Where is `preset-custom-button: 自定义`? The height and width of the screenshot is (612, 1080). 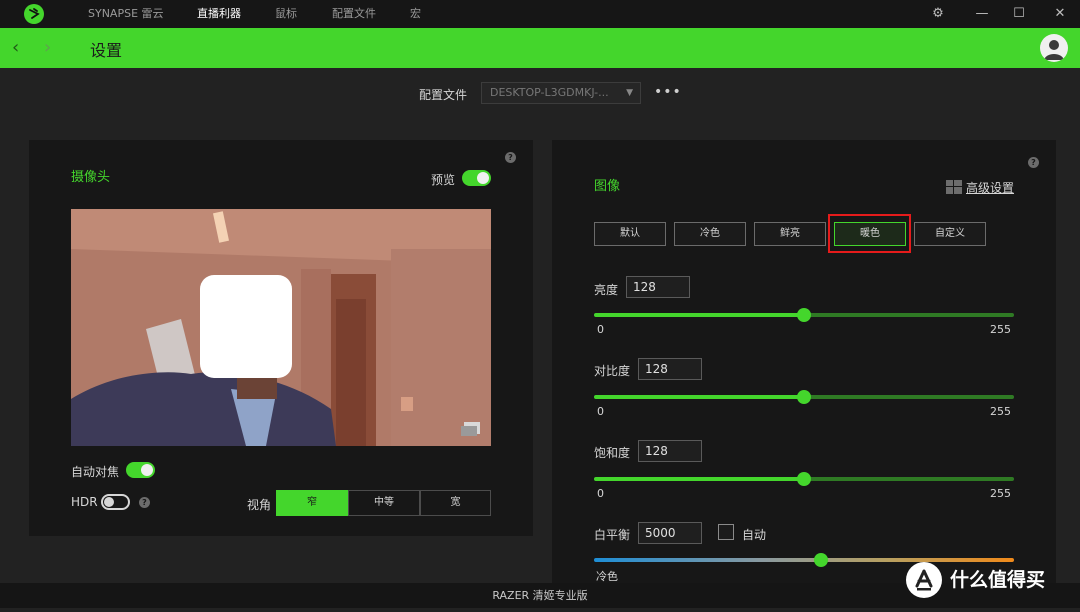
preset-custom-button: 自定义 is located at coordinates (950, 234).